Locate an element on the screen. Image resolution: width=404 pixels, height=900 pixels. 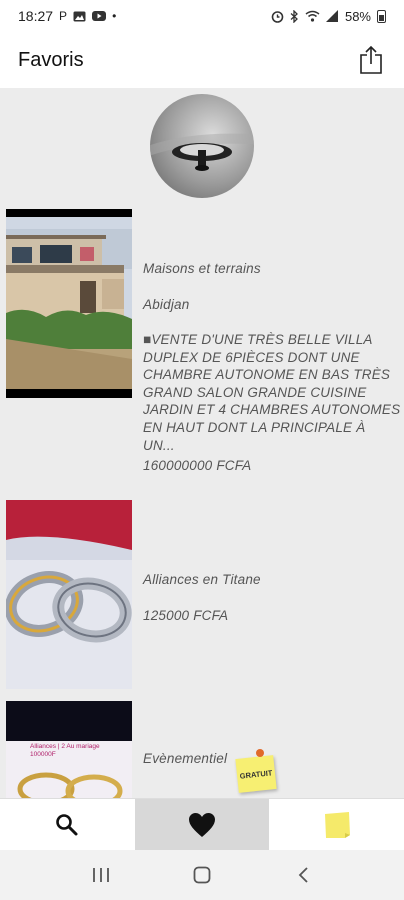
bluetooth-icon is located at coordinates (294, 16).